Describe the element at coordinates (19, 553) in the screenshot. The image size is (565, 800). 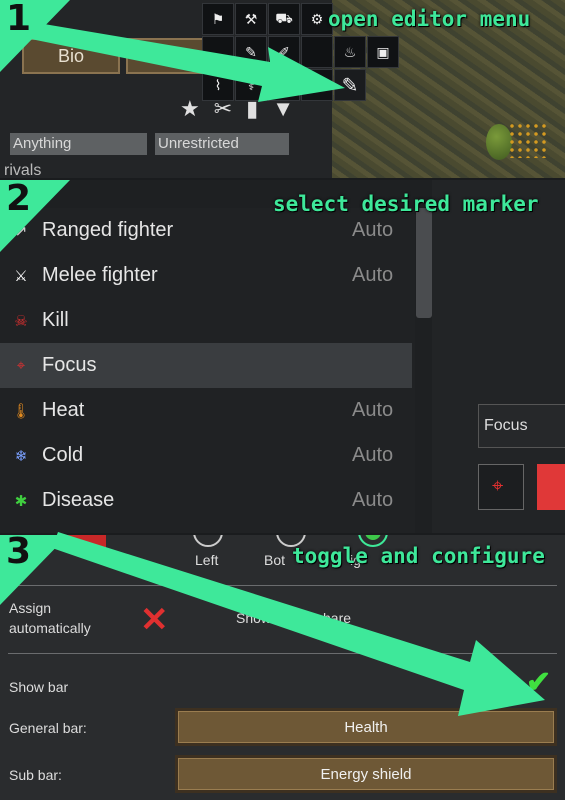
I see `step-number: 3` at that location.